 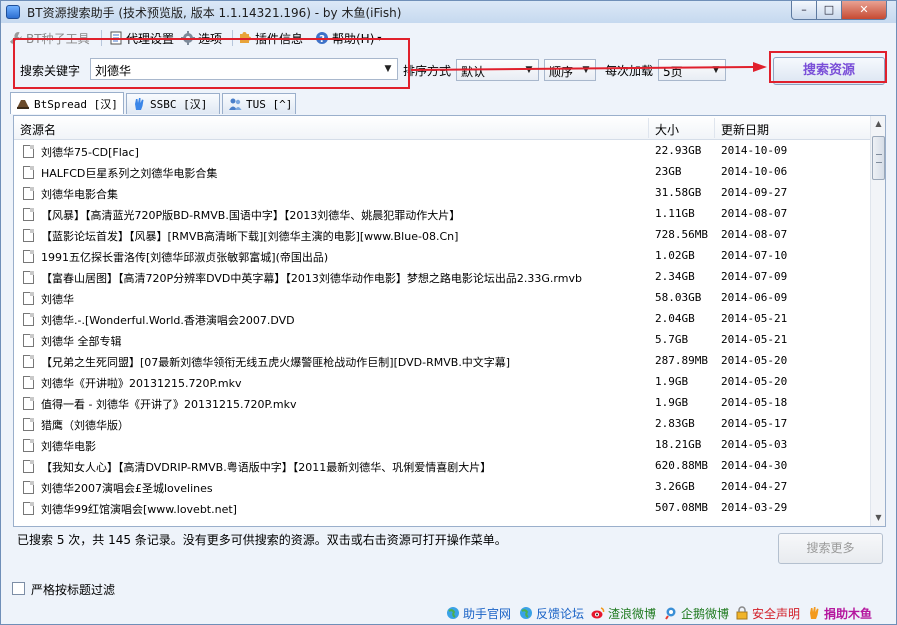 I want to click on row-name: 刘德华99红馆演唱会[www.lovebt.net], so click(x=139, y=509).